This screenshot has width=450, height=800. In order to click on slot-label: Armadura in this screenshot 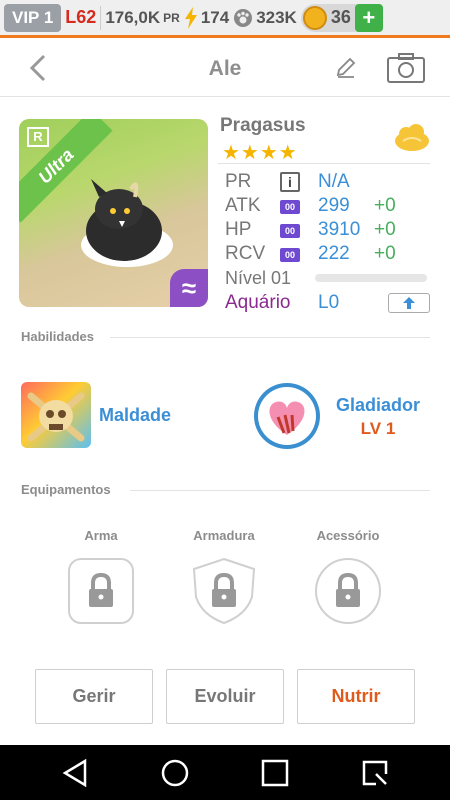, I will do `click(224, 535)`.